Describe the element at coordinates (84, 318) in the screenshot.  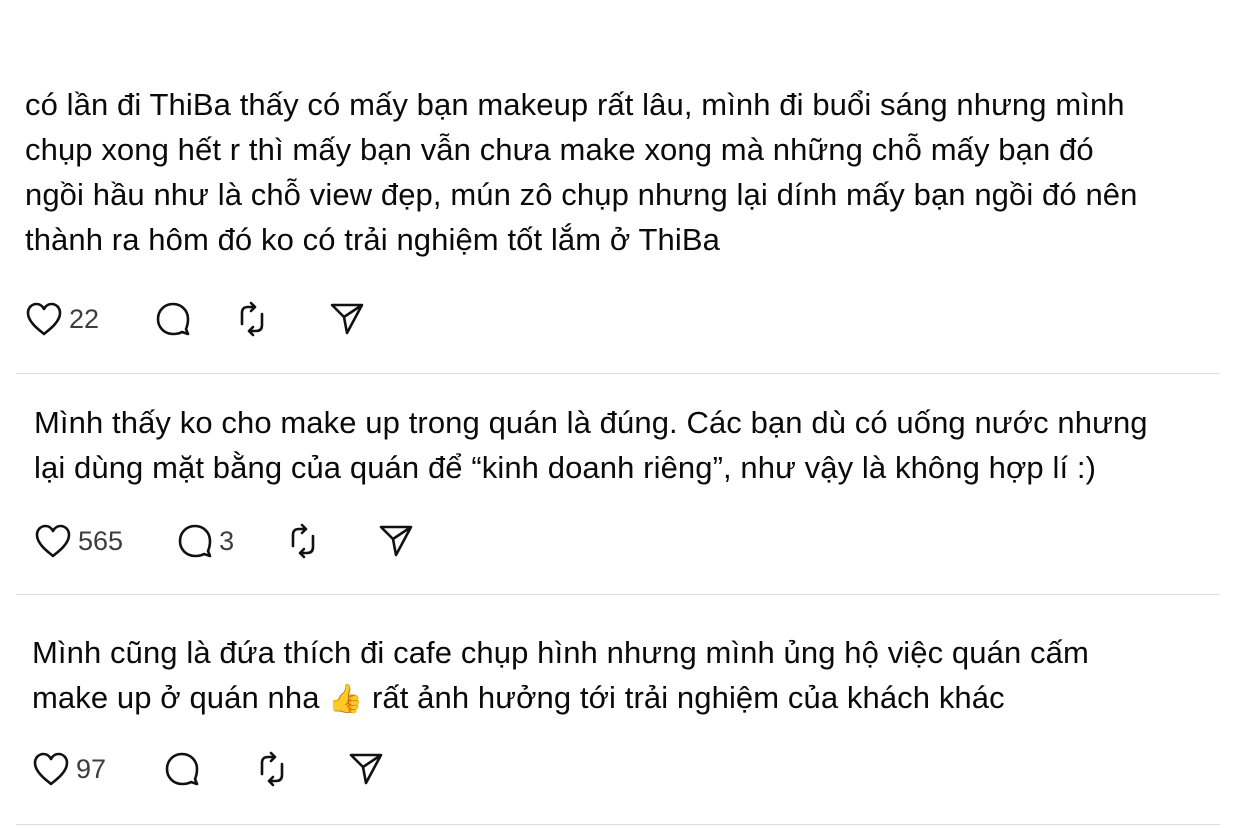
I see `like-count: 22` at that location.